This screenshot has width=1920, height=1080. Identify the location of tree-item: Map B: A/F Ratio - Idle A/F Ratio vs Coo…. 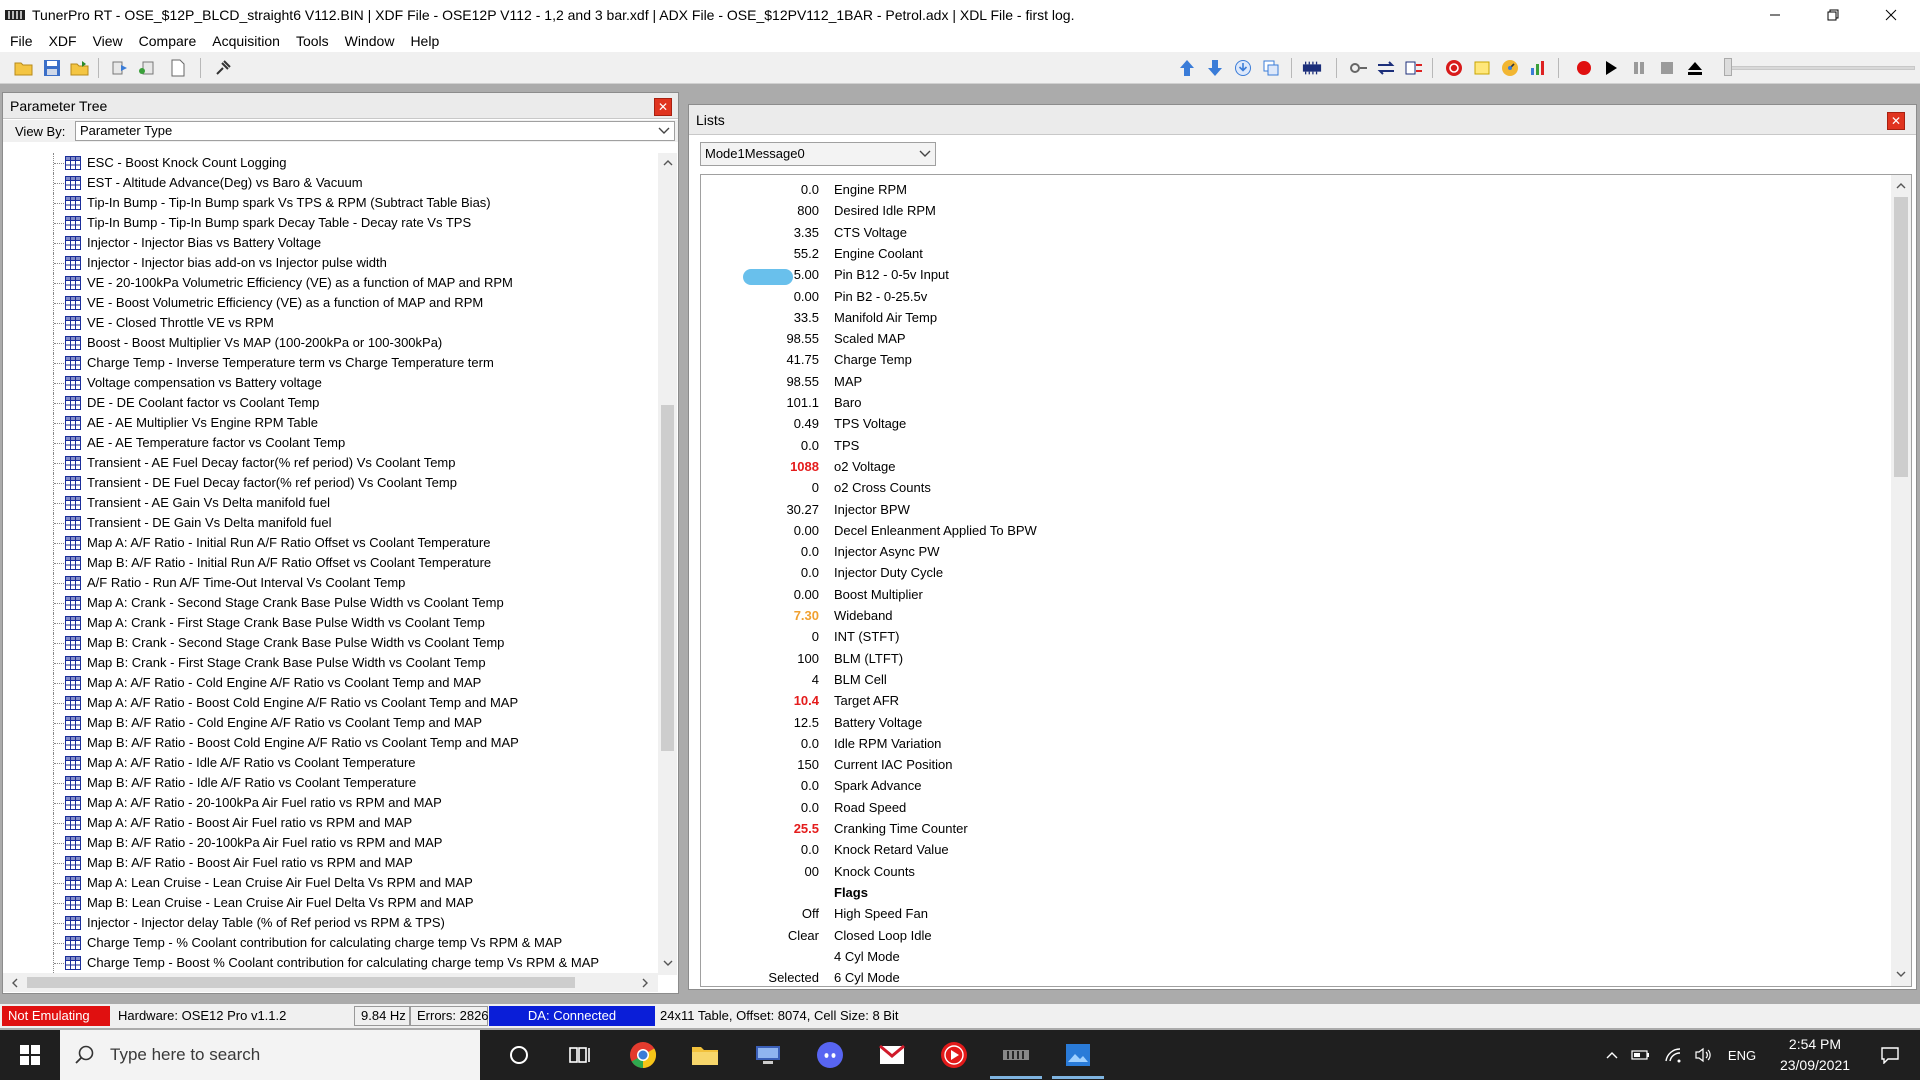
(330, 783).